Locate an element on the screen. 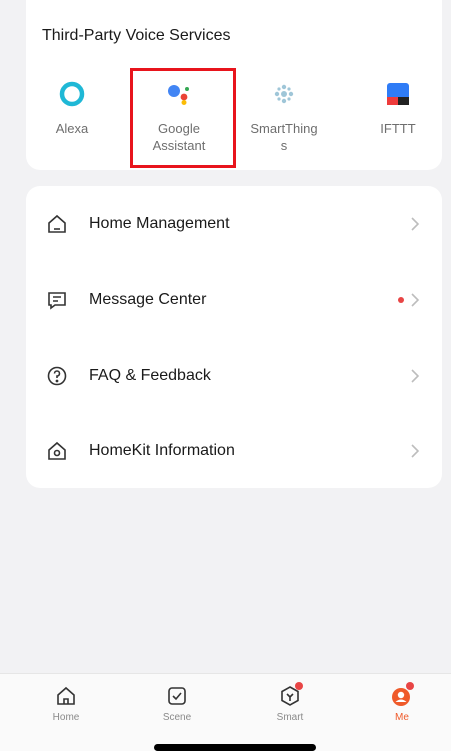 This screenshot has height=751, width=451. scene-tab-icon is located at coordinates (177, 696).